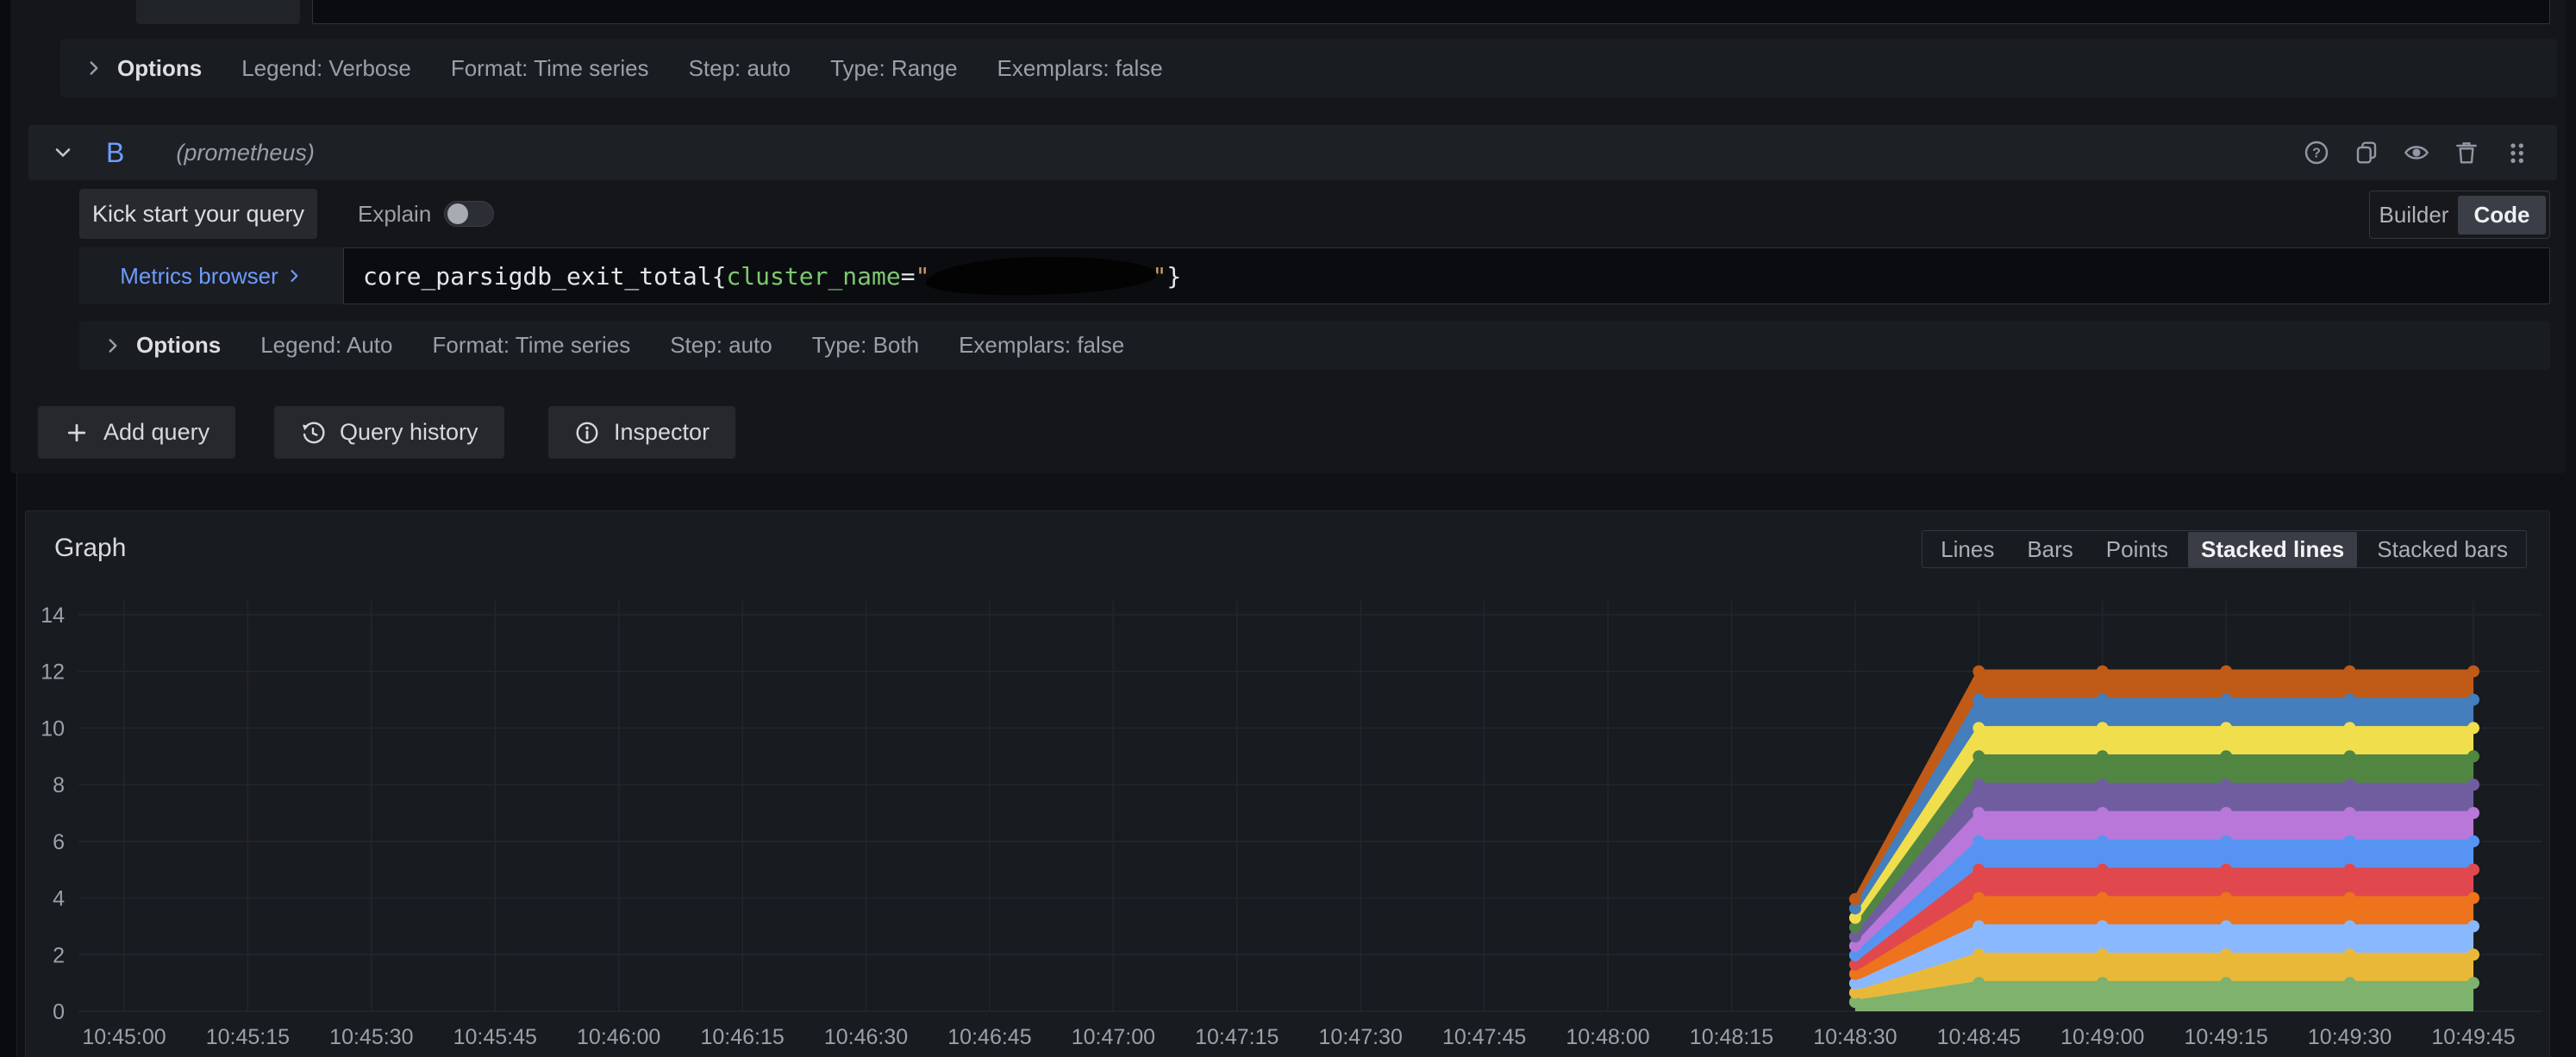 The image size is (2576, 1057). Describe the element at coordinates (1041, 275) in the screenshot. I see `redacted-value-blob` at that location.